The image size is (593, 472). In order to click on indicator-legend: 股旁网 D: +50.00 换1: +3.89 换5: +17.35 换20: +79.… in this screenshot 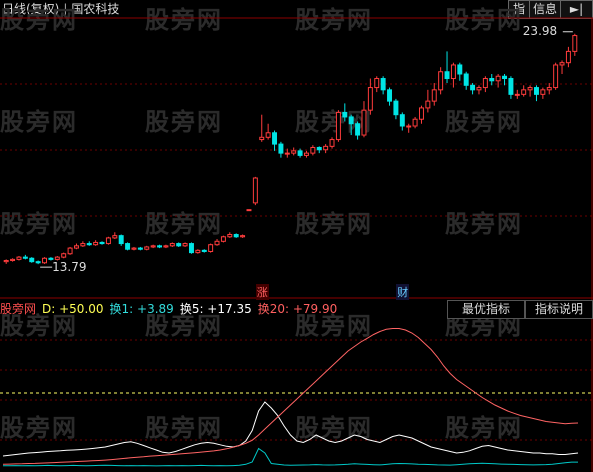, I will do `click(171, 309)`.